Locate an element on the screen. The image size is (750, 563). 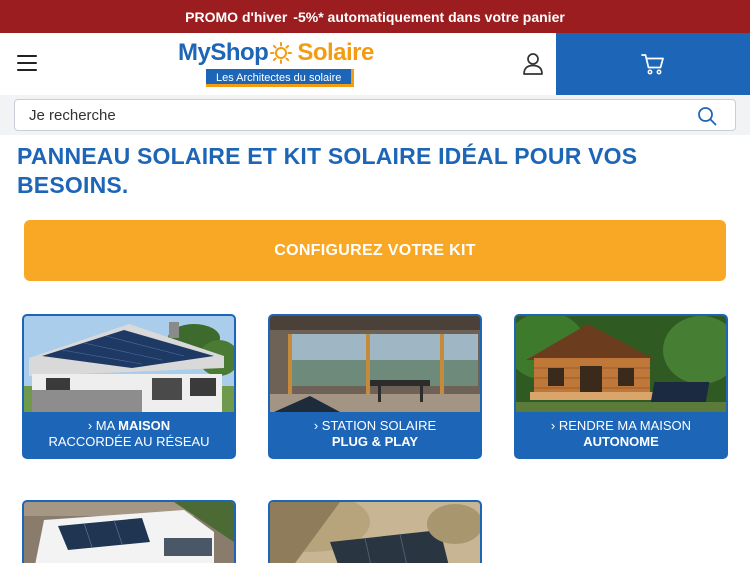
cart-icon is located at coordinates (652, 64).